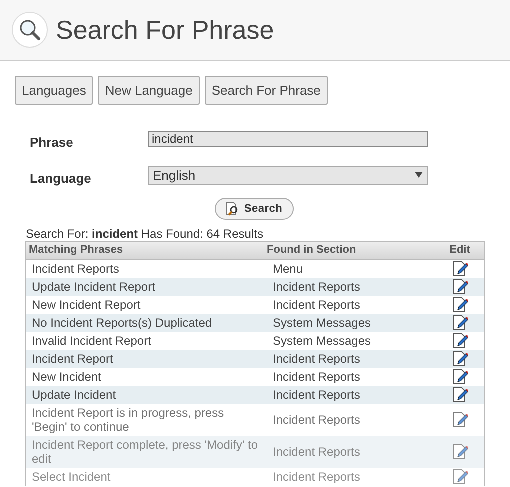 This screenshot has width=510, height=487. What do you see at coordinates (86, 305) in the screenshot?
I see `table-cell-text: New Incident Report` at bounding box center [86, 305].